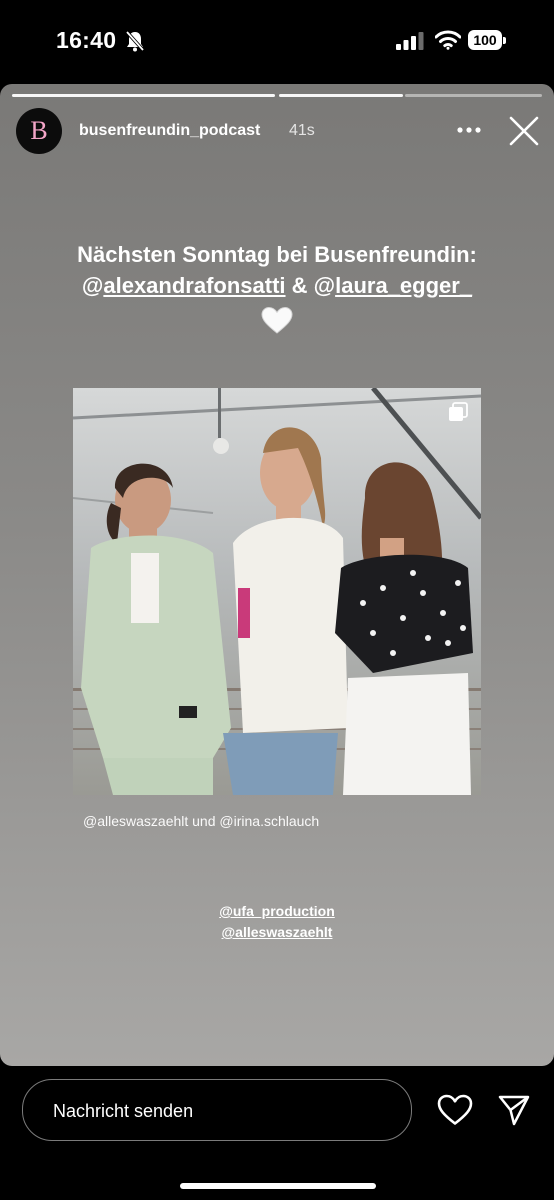 This screenshot has width=554, height=1200. I want to click on avatar-letter: B, so click(39, 130).